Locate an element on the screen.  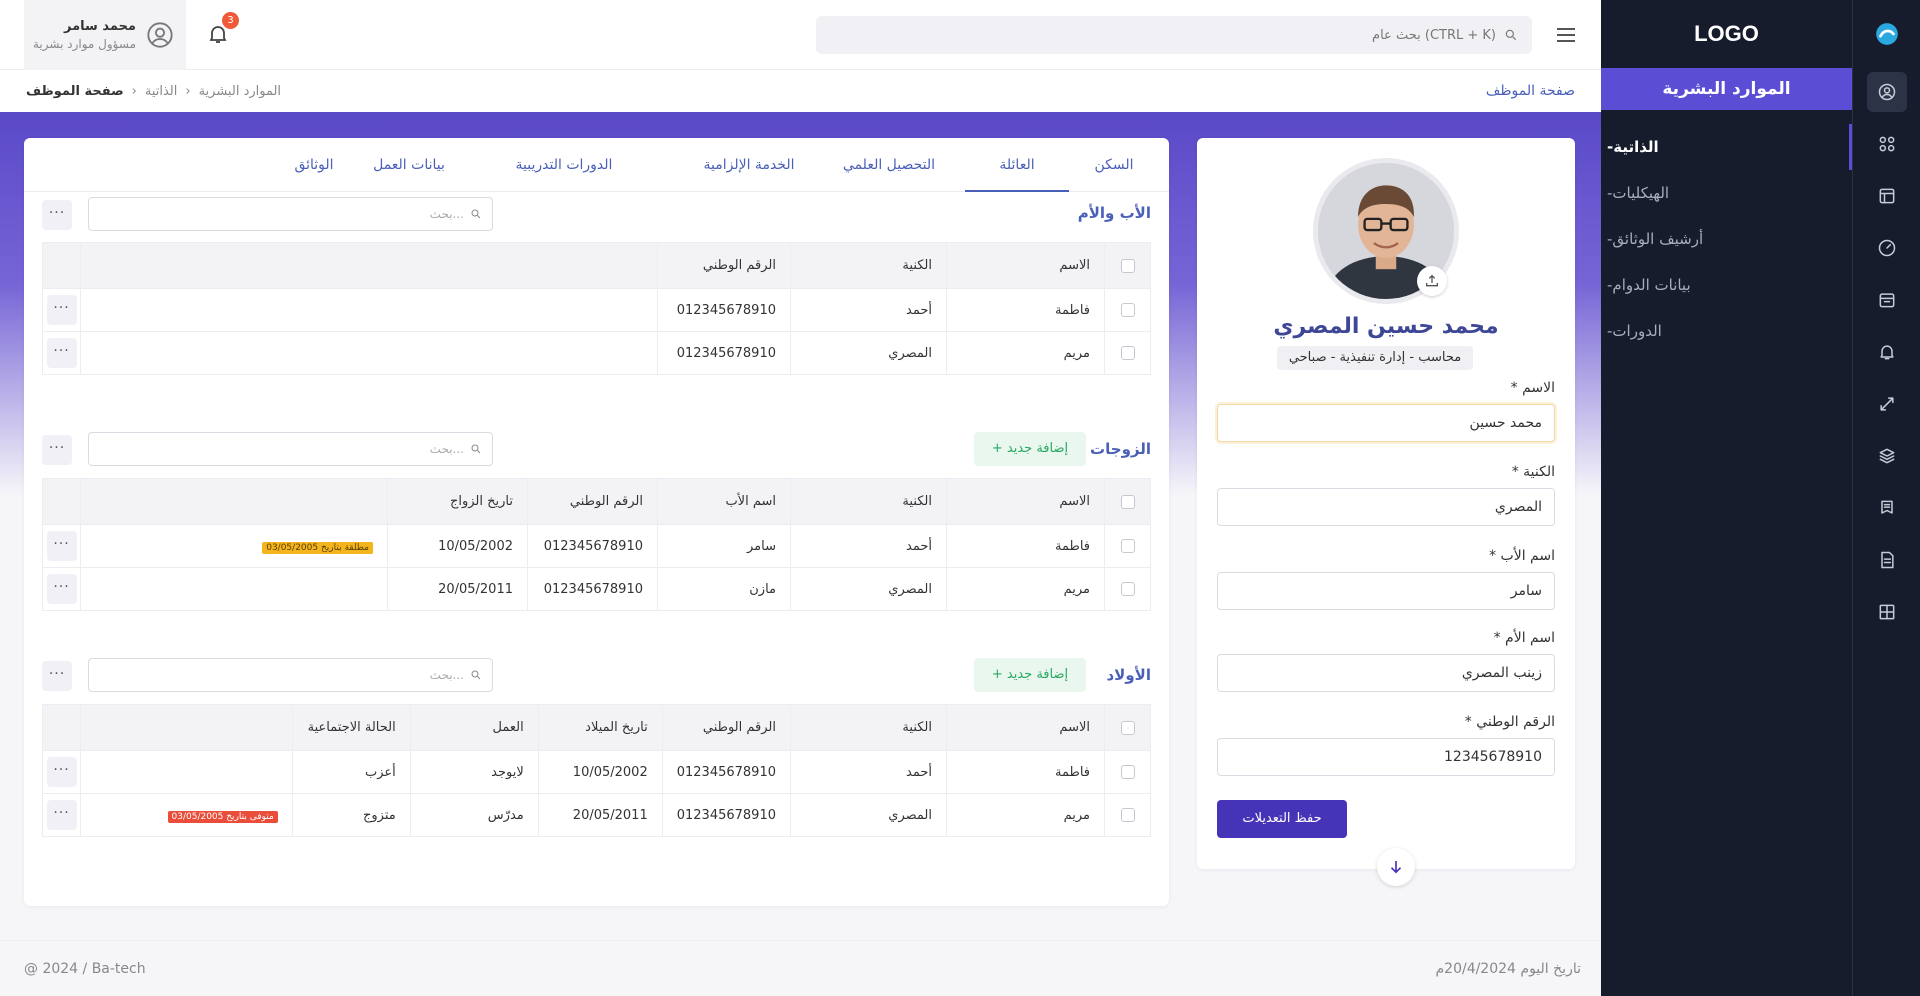
tab-training-courses: الدورات التدريبية is located at coordinates (564, 165).